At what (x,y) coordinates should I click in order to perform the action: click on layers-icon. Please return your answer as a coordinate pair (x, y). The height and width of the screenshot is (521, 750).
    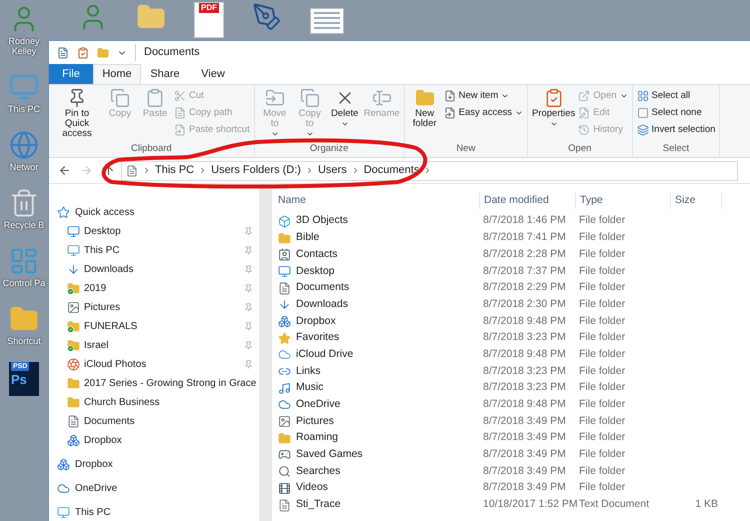
    Looking at the image, I should click on (642, 130).